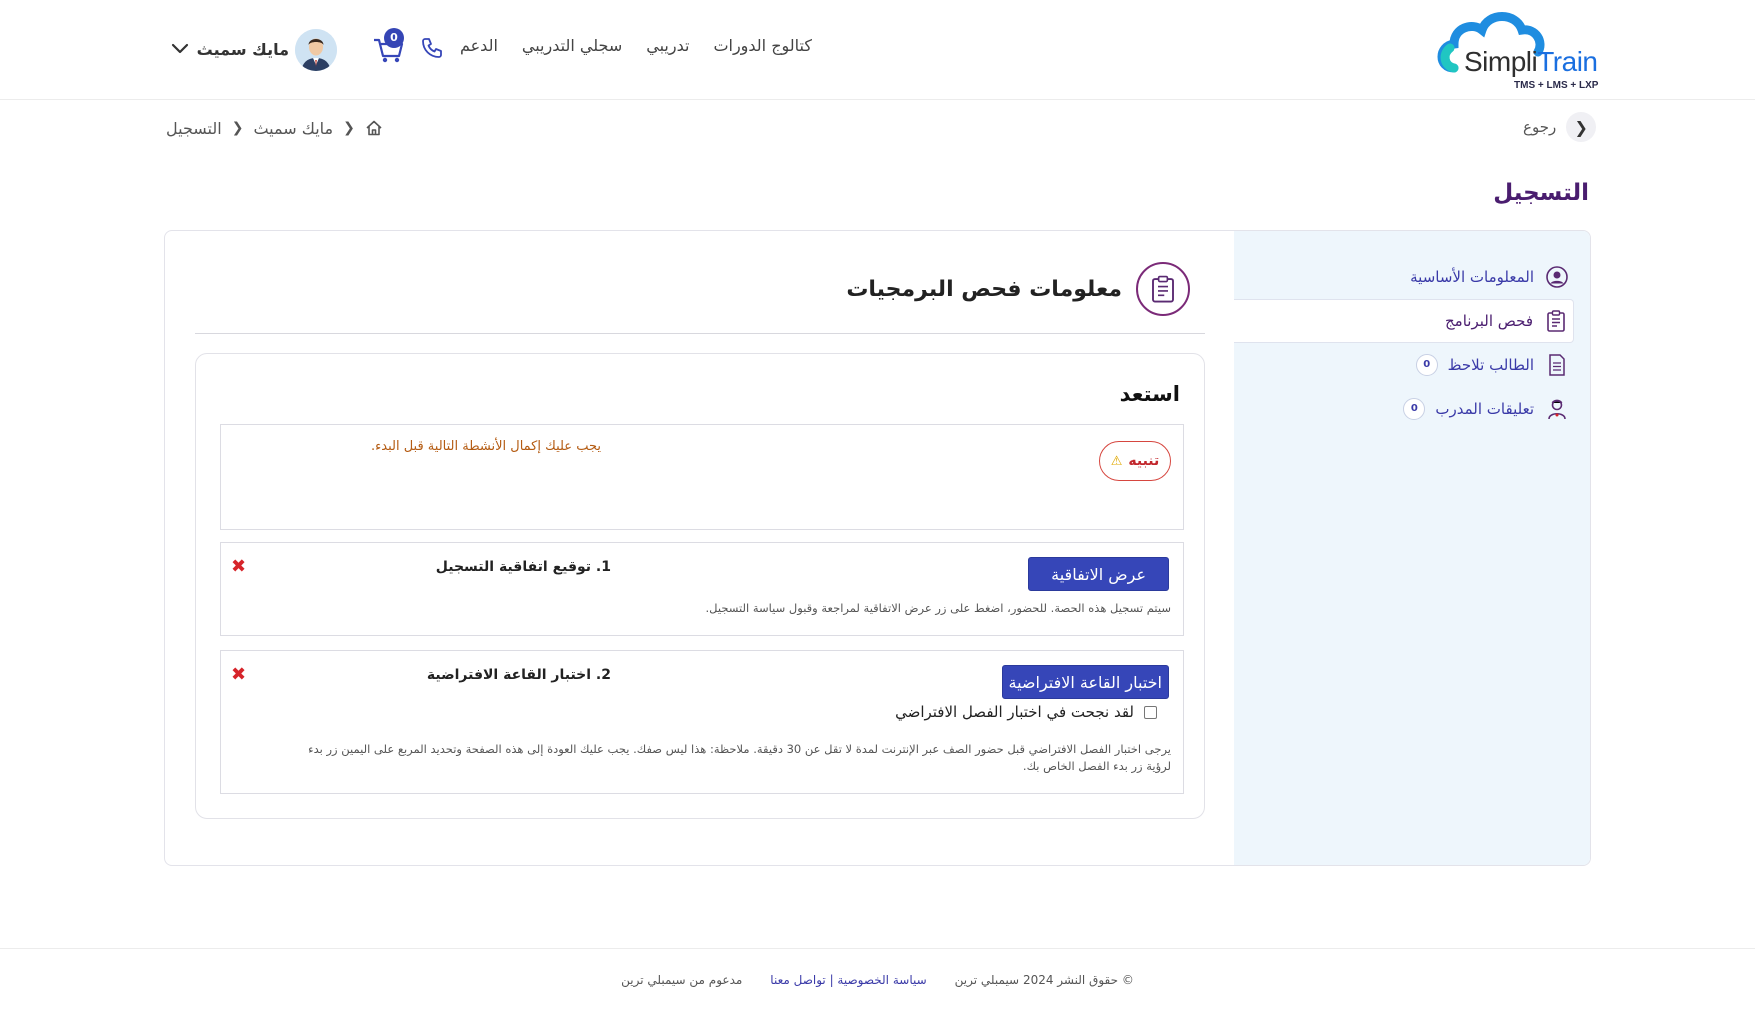 The height and width of the screenshot is (1023, 1755). I want to click on nav-my-training-record: سجلي التدريبي, so click(572, 49).